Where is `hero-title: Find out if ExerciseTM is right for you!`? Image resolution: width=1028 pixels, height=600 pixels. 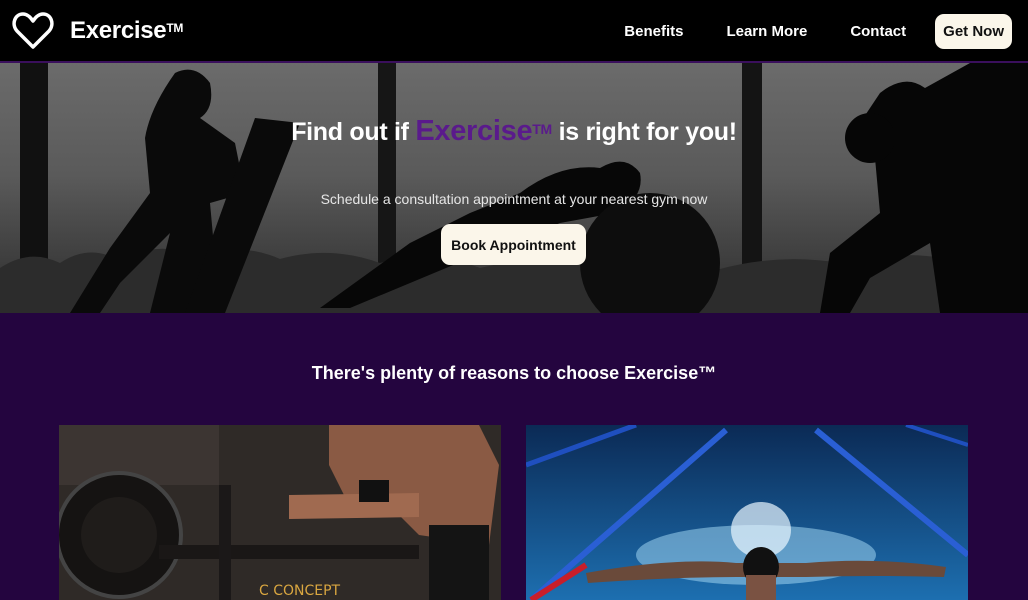 hero-title: Find out if ExerciseTM is right for you! is located at coordinates (514, 131).